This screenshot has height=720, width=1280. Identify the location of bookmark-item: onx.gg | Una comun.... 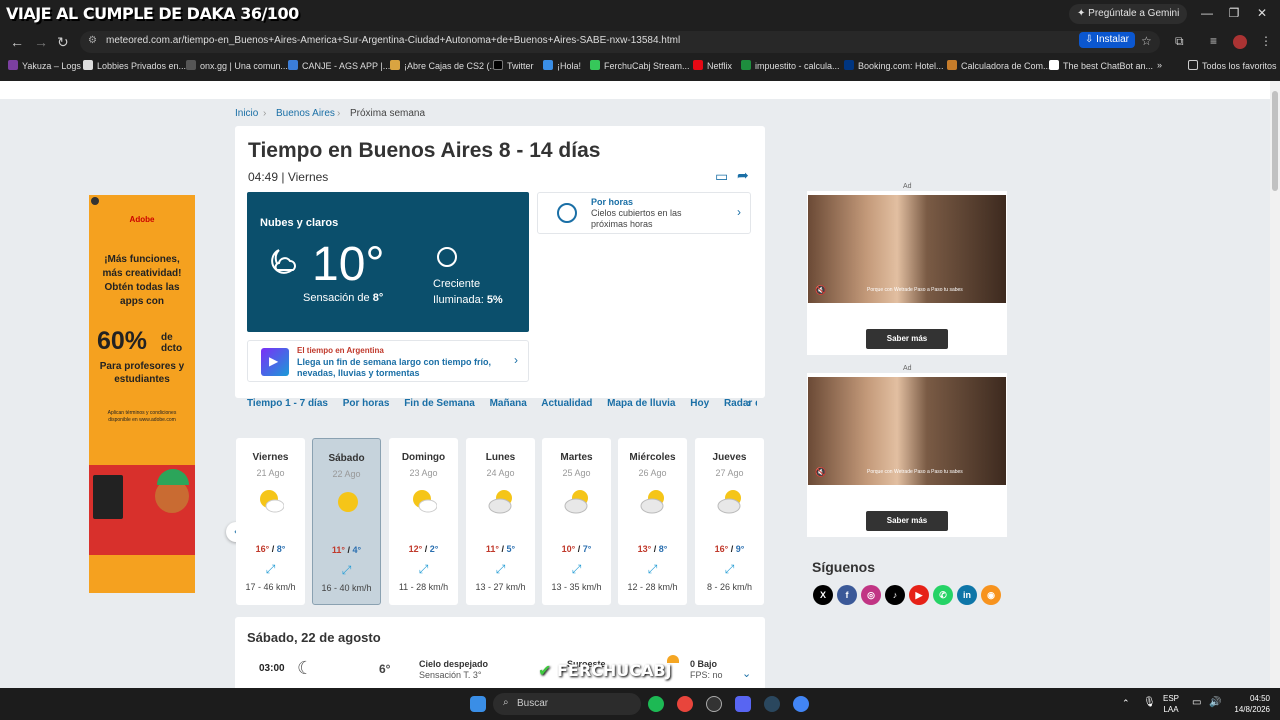
(237, 65).